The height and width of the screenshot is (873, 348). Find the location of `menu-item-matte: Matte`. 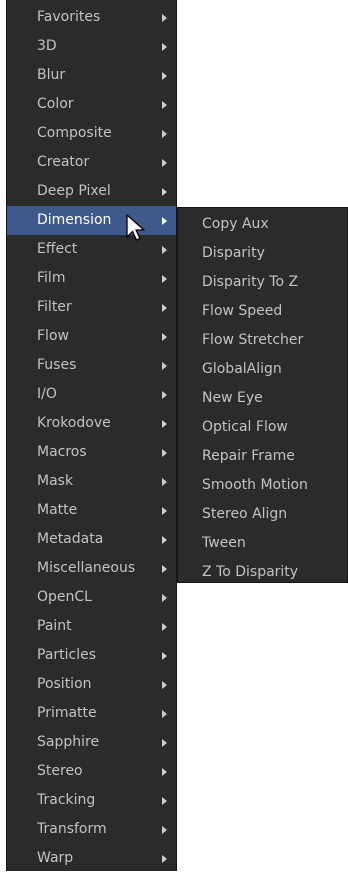

menu-item-matte: Matte is located at coordinates (91, 510).